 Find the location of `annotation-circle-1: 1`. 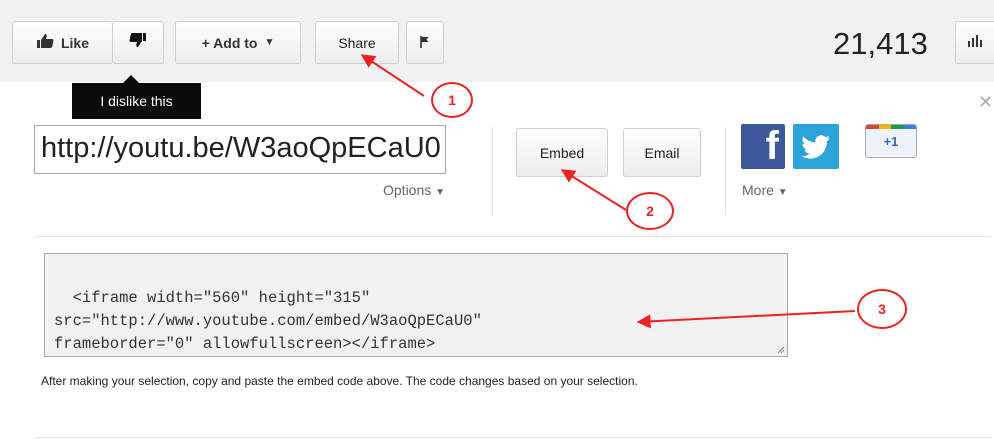

annotation-circle-1: 1 is located at coordinates (452, 100).